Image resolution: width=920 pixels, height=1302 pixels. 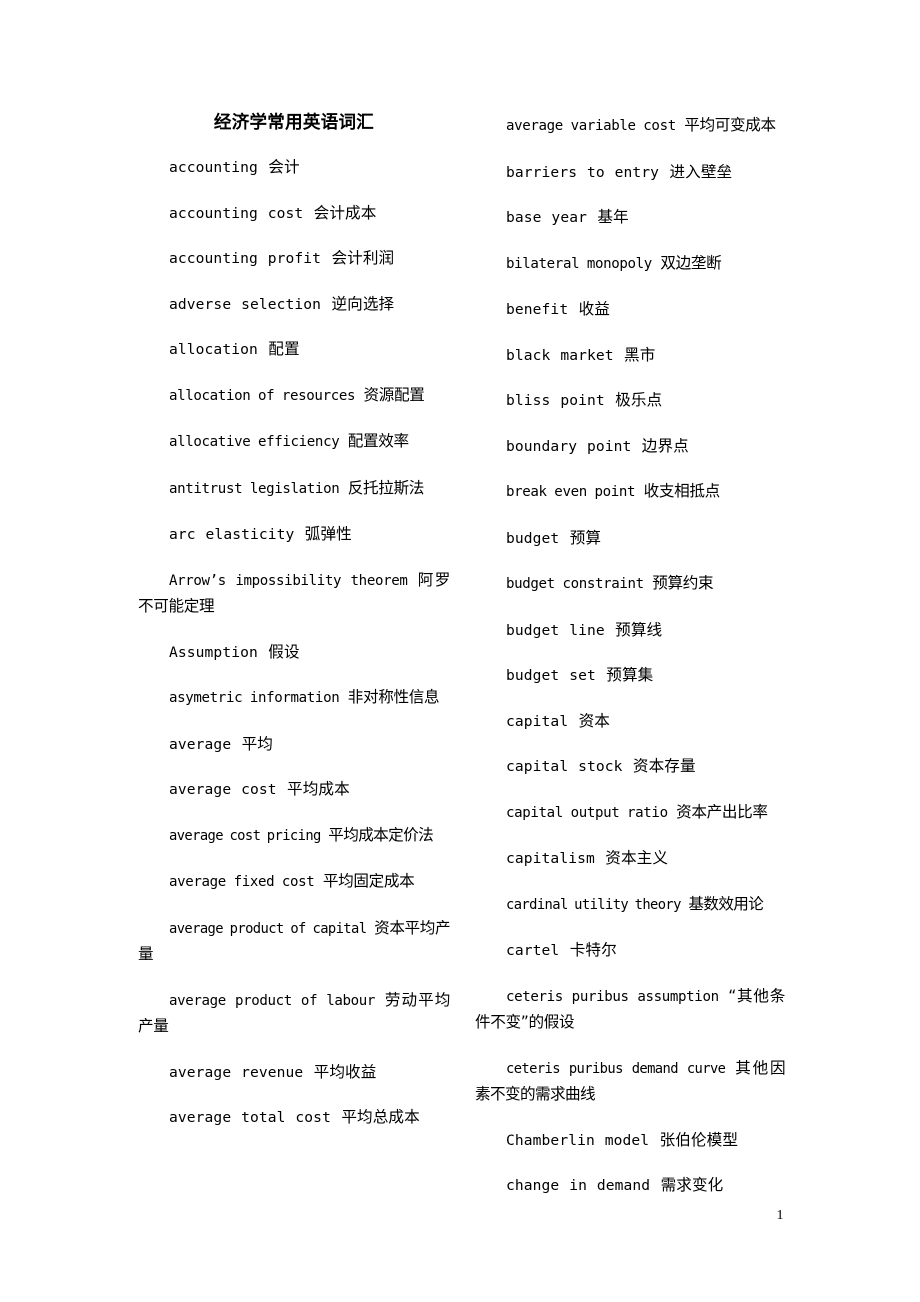 I want to click on entry-translation: 非对称性信息, so click(x=393, y=697).